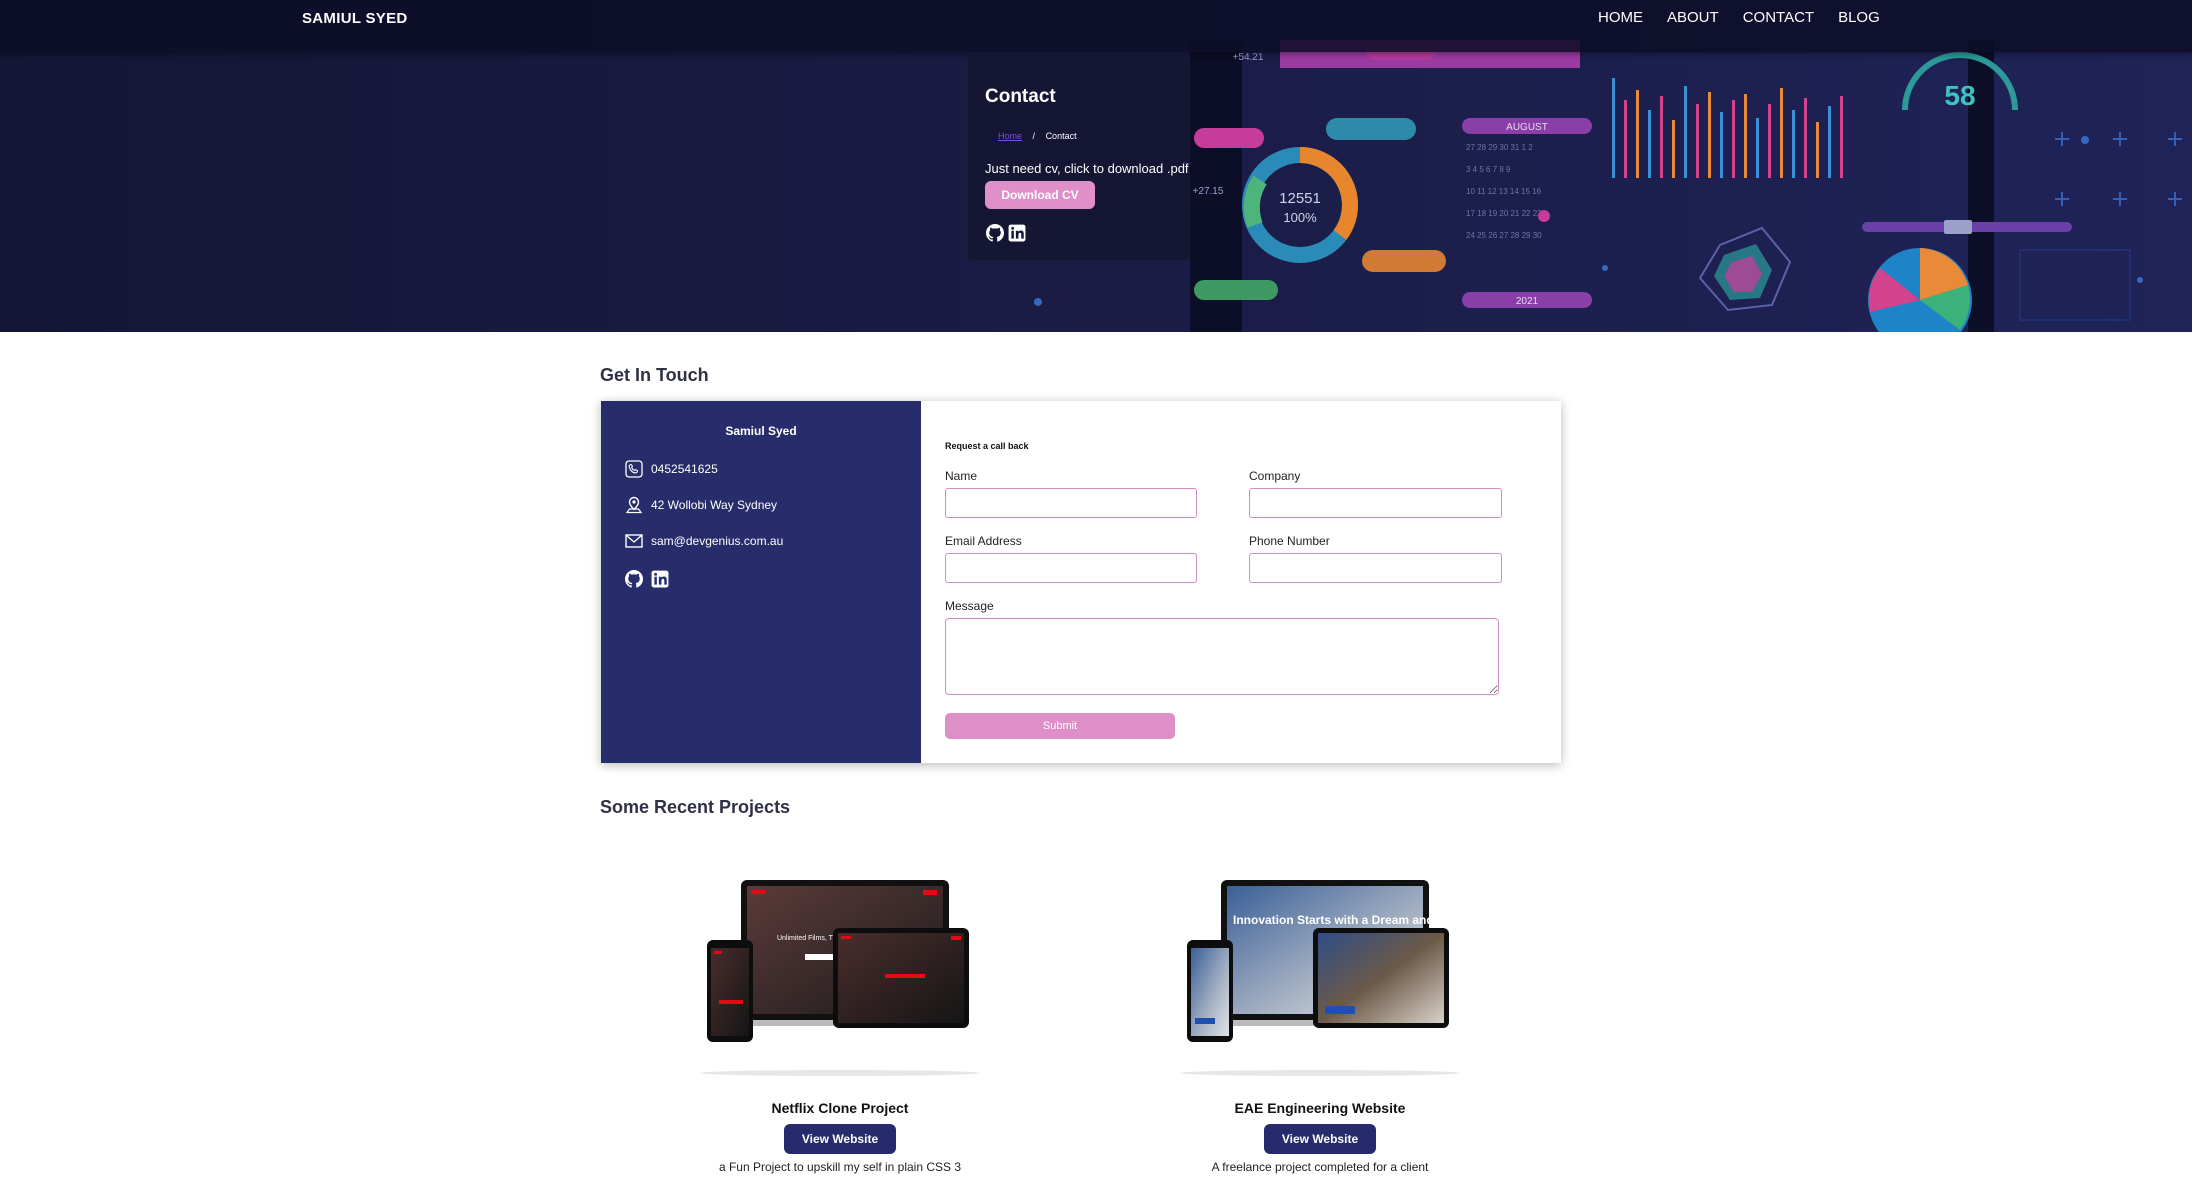  I want to click on netflix-devices-mockup: Unlimited Films, TV Programmes and more., so click(840, 978).